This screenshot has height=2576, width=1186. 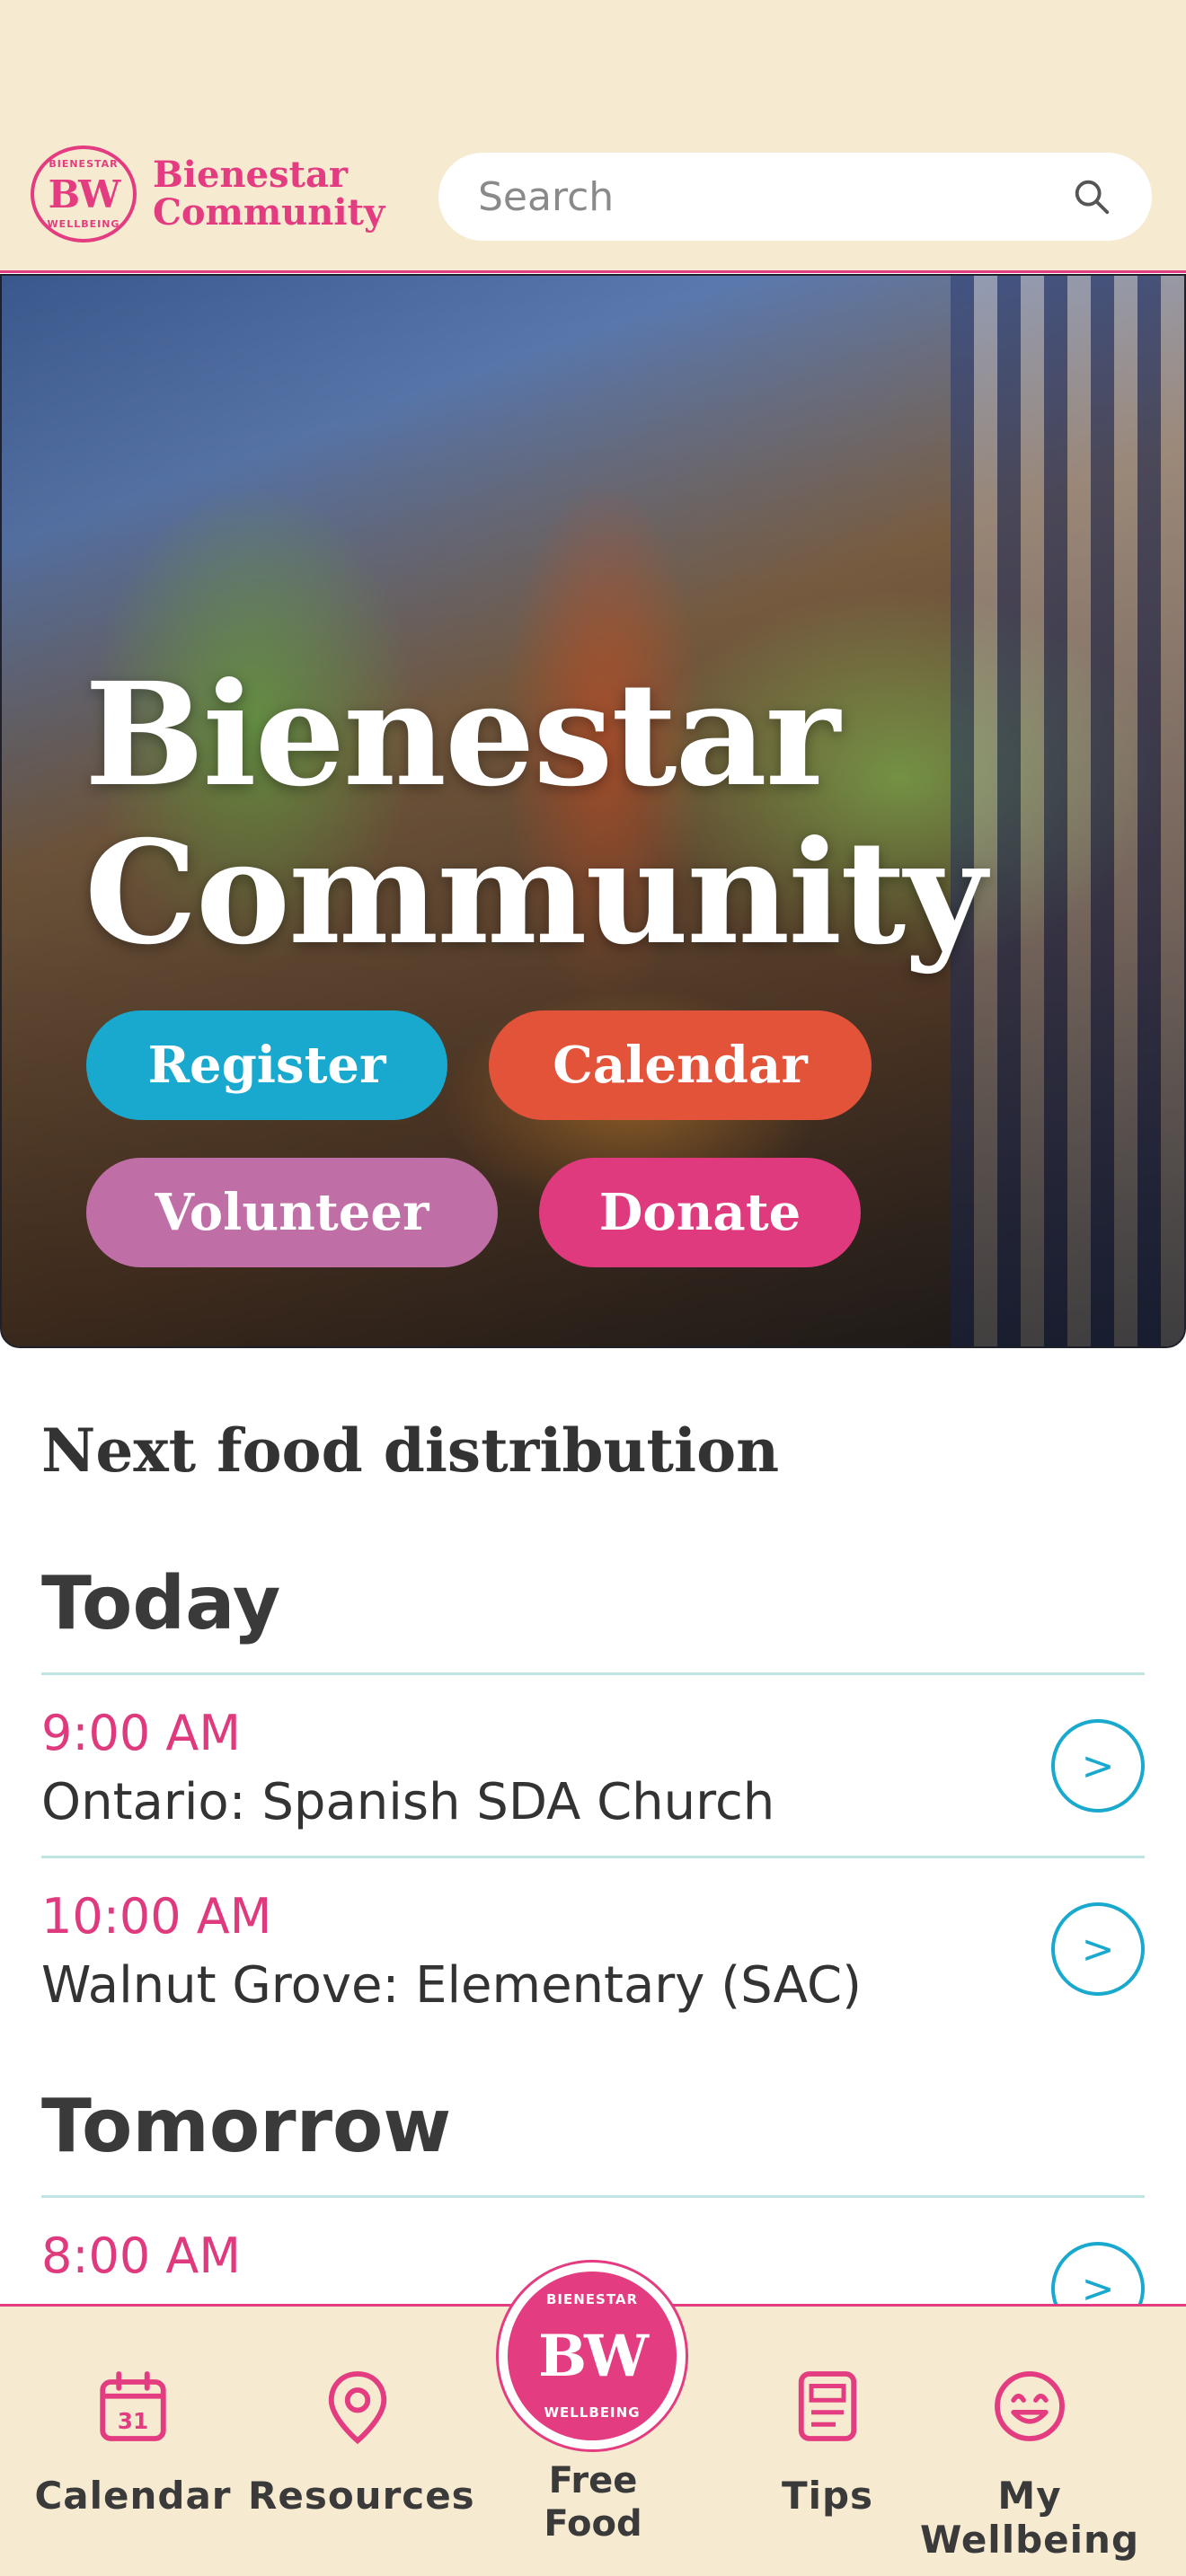 What do you see at coordinates (827, 2406) in the screenshot?
I see `document-icon` at bounding box center [827, 2406].